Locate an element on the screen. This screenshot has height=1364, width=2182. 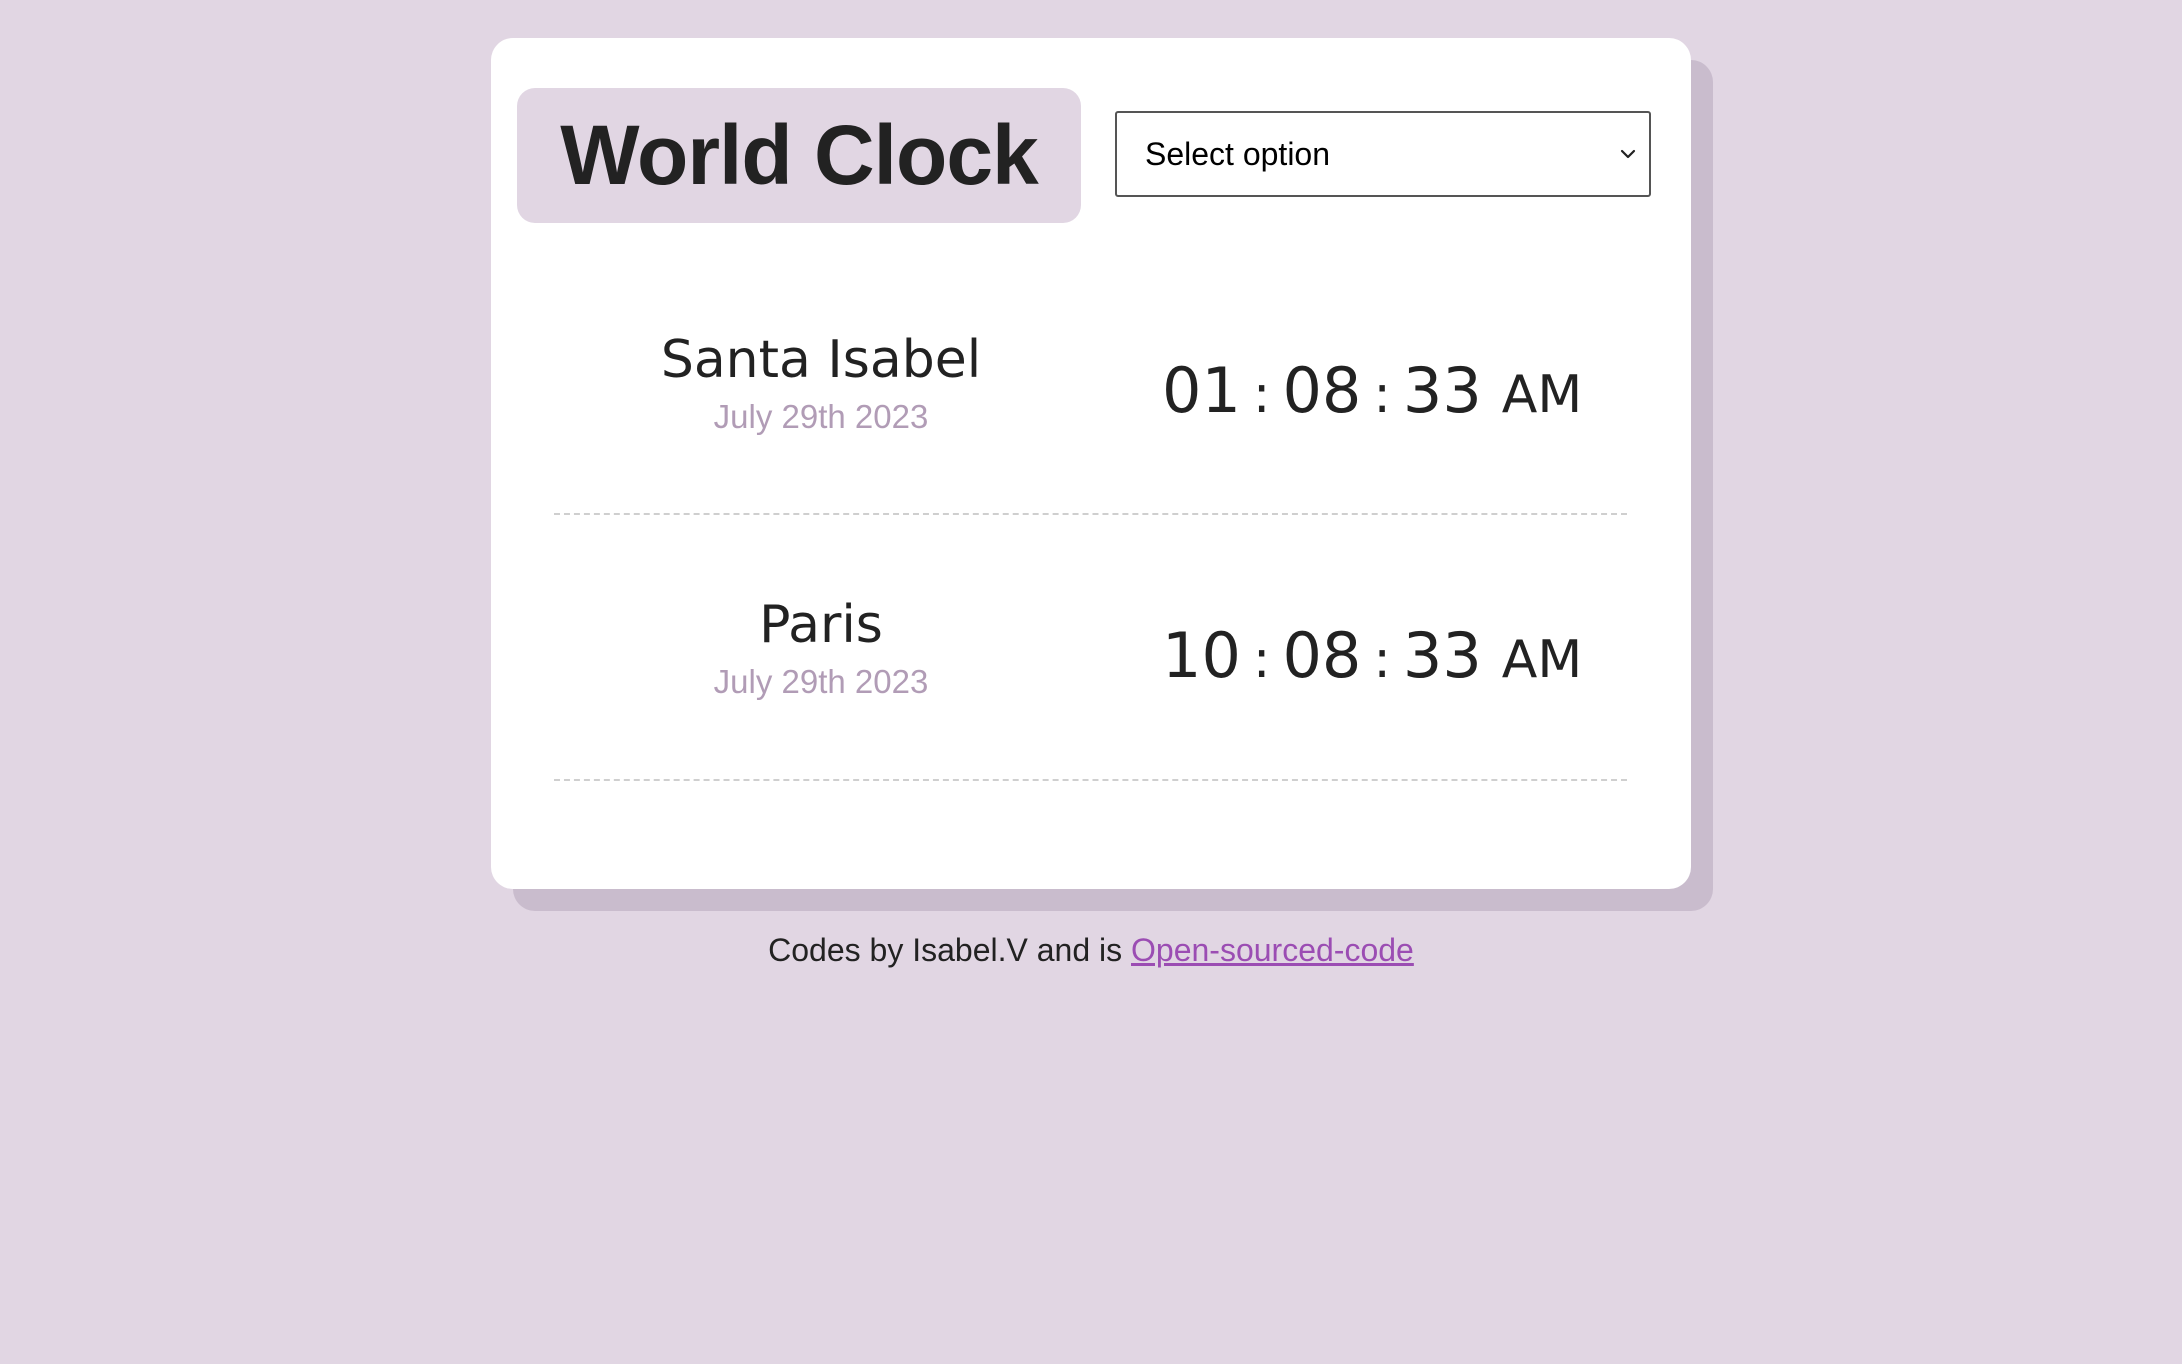
city-time: 01 : 08 : 33 AM is located at coordinates (1372, 390).